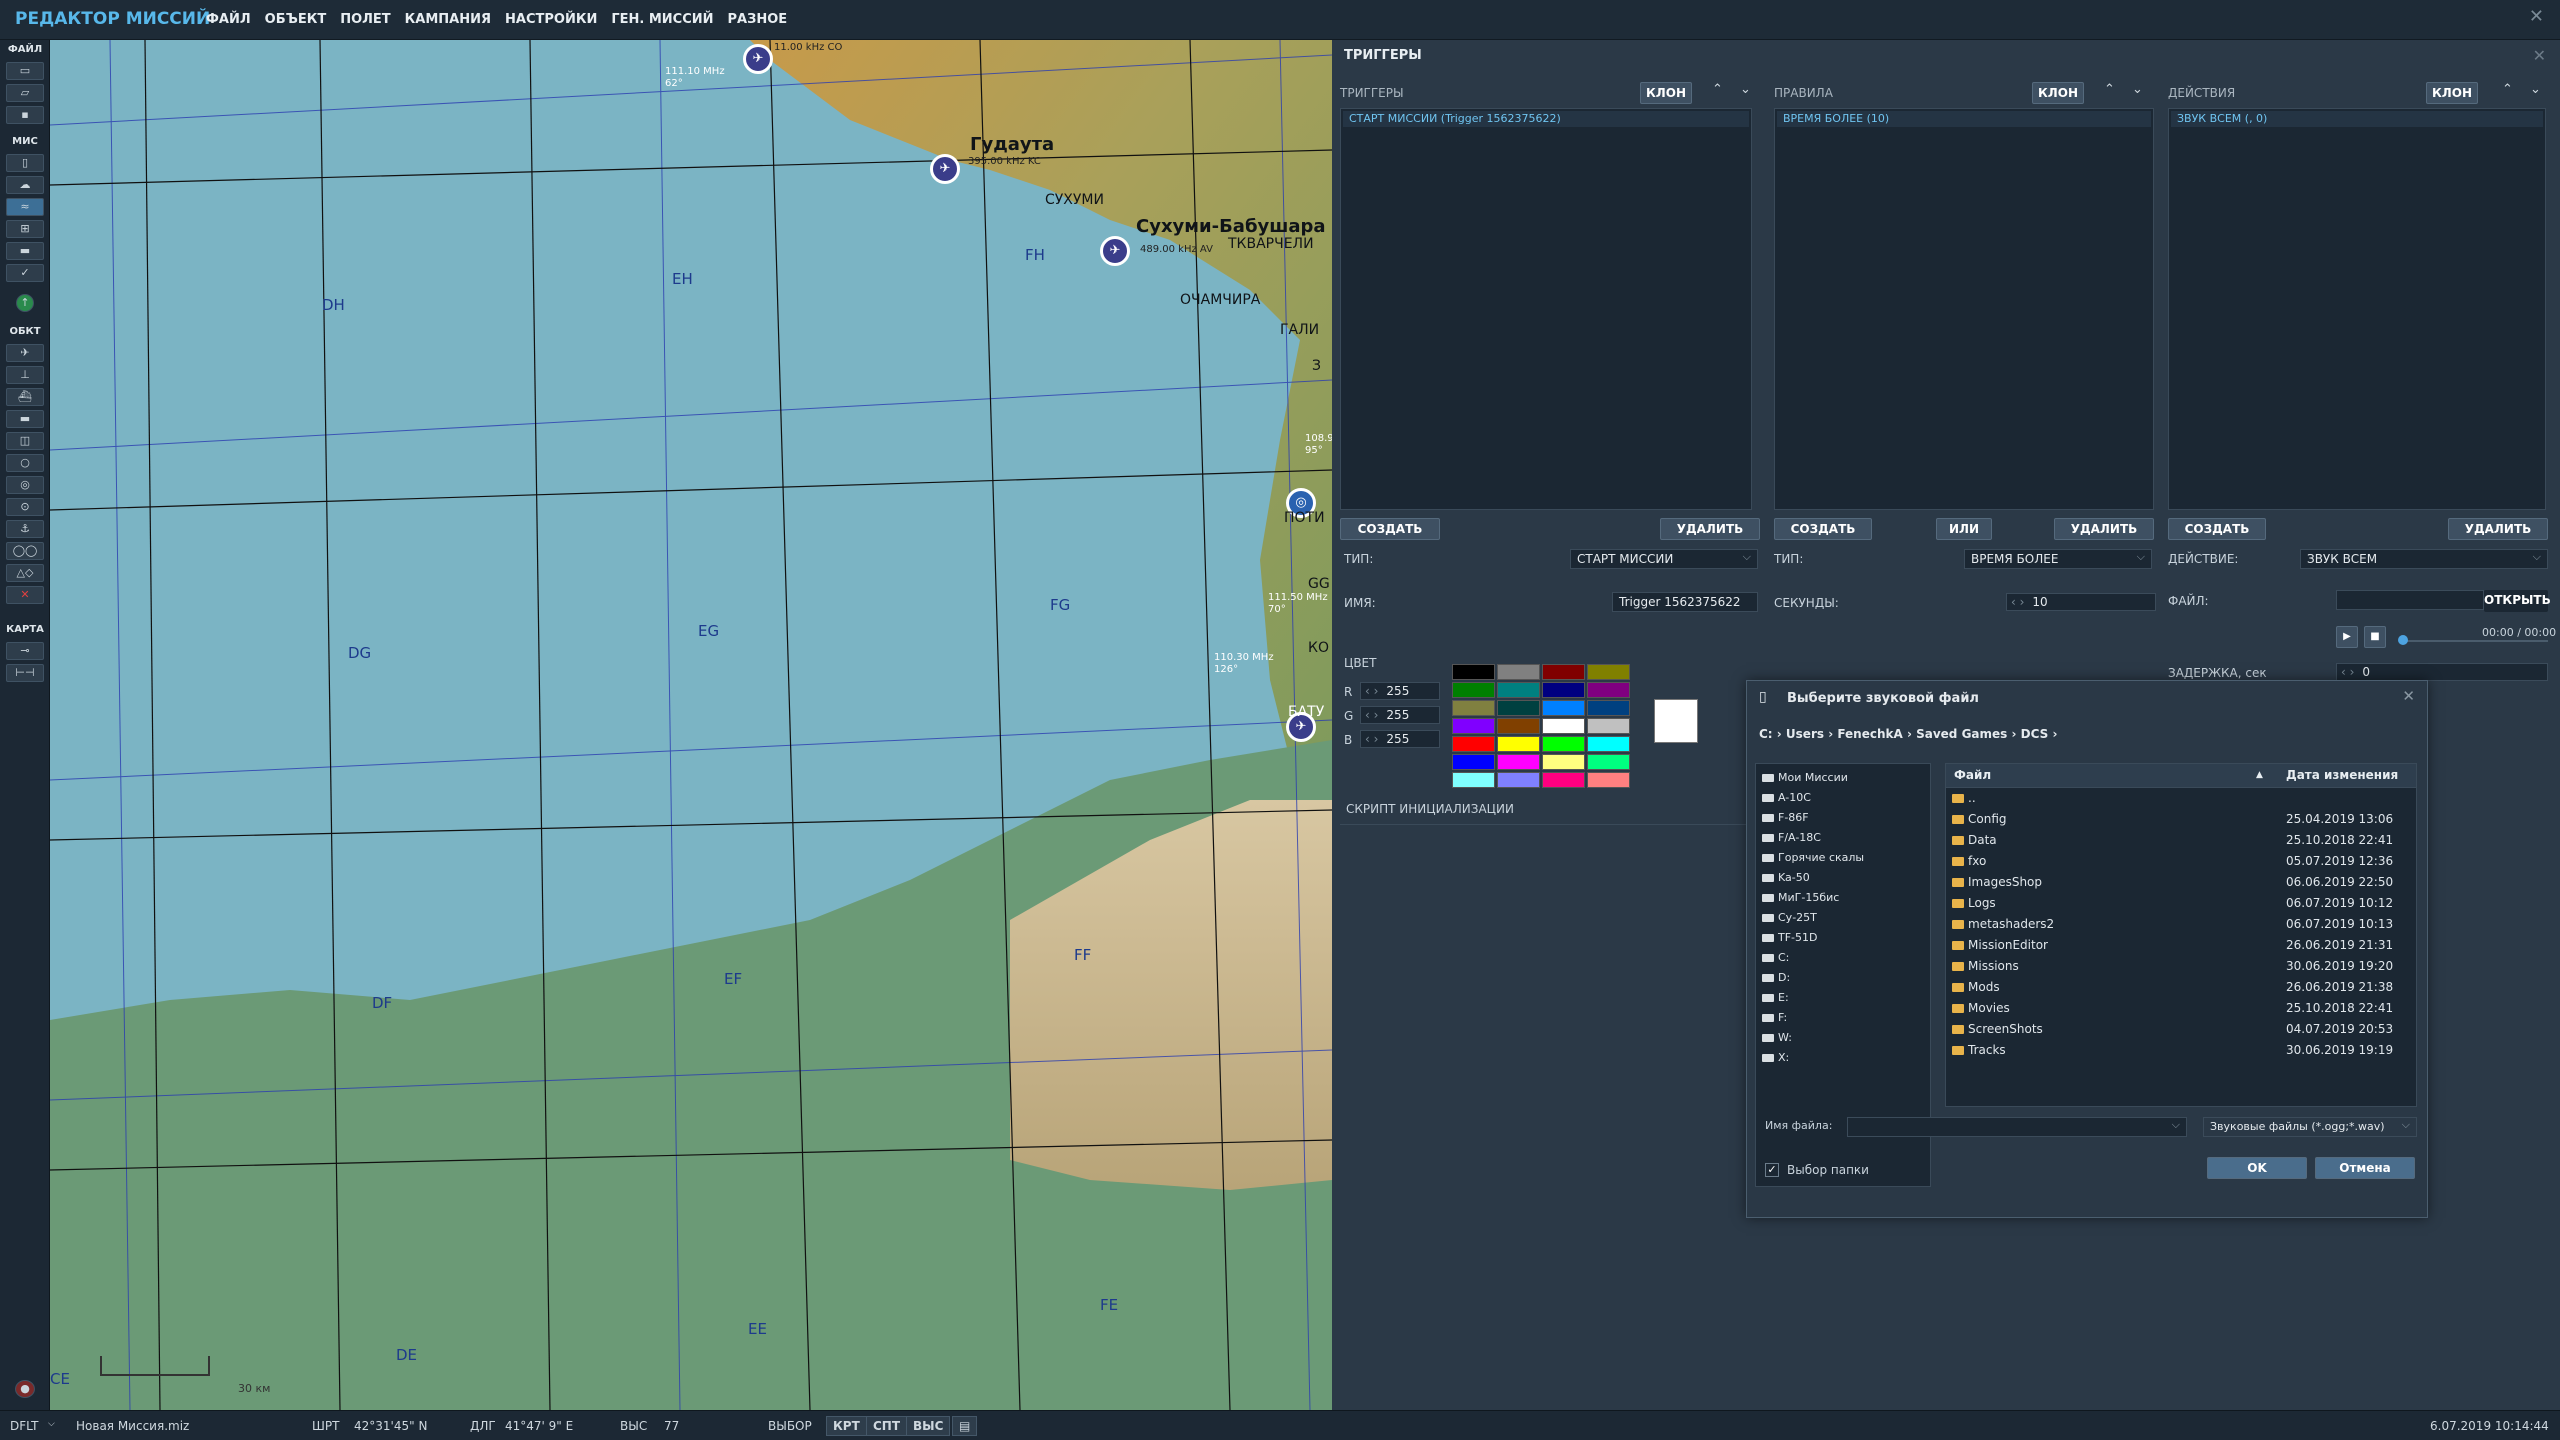 The width and height of the screenshot is (2560, 1440). I want to click on static-icon: ○, so click(25, 463).